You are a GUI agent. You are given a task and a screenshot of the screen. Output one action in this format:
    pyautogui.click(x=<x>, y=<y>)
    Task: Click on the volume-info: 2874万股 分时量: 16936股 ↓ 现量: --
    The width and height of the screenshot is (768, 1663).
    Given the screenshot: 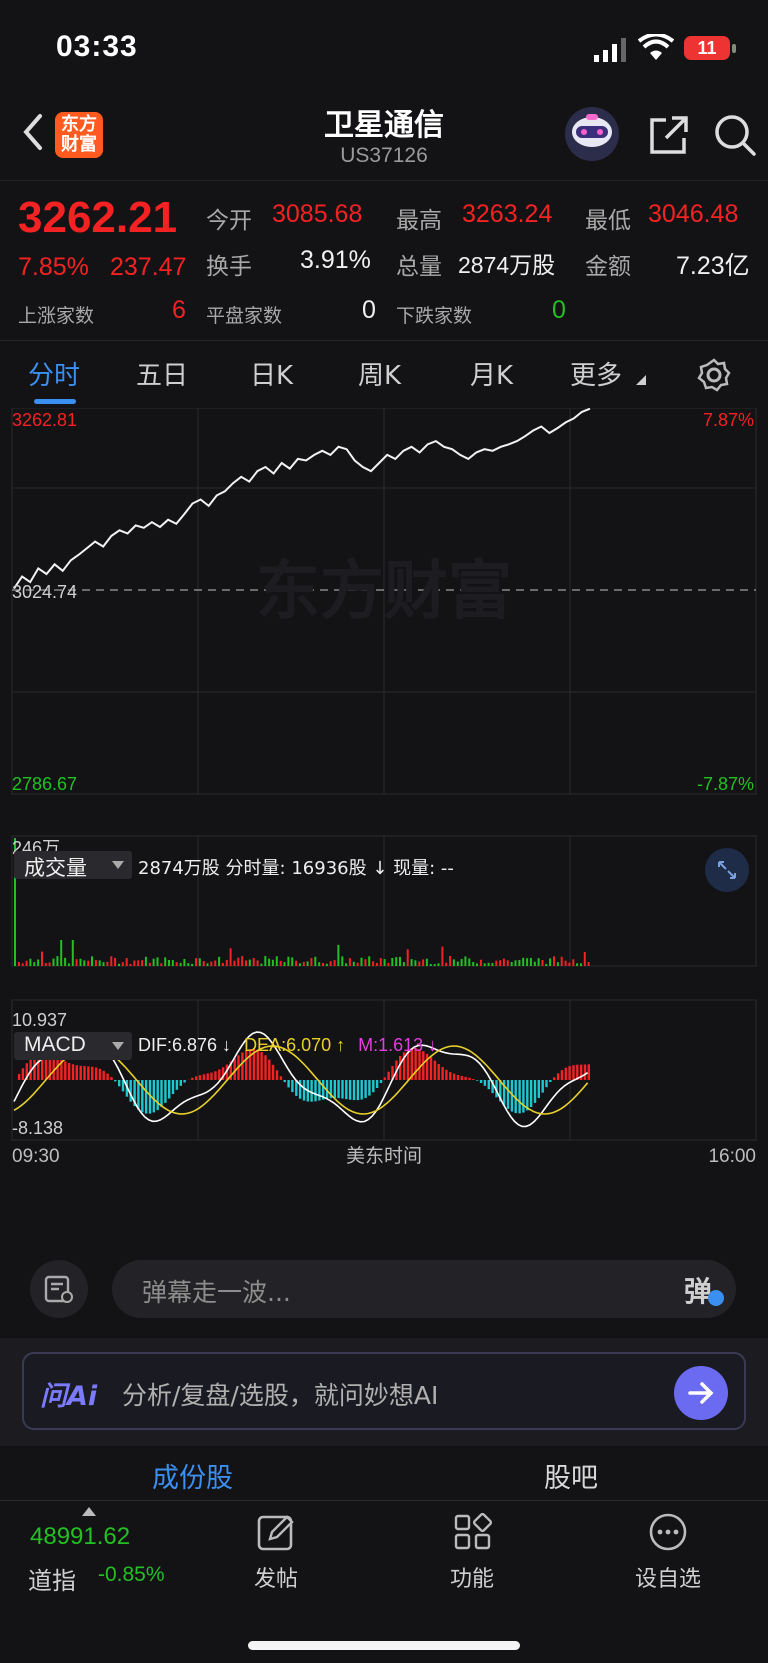 What is the action you would take?
    pyautogui.click(x=296, y=867)
    